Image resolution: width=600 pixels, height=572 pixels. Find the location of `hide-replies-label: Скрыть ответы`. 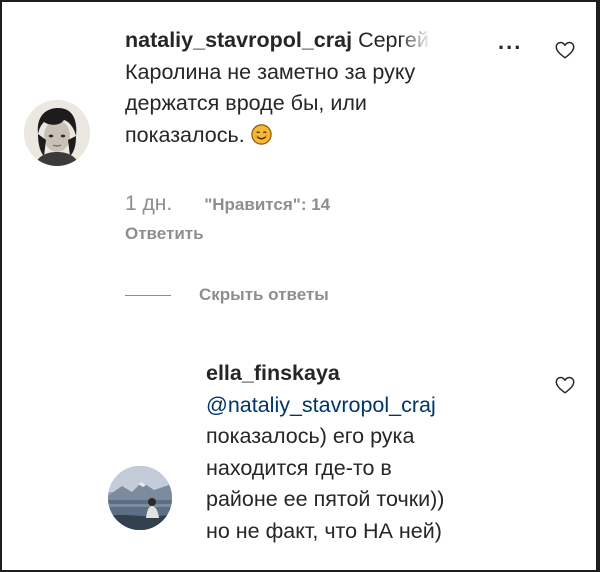

hide-replies-label: Скрыть ответы is located at coordinates (264, 294).